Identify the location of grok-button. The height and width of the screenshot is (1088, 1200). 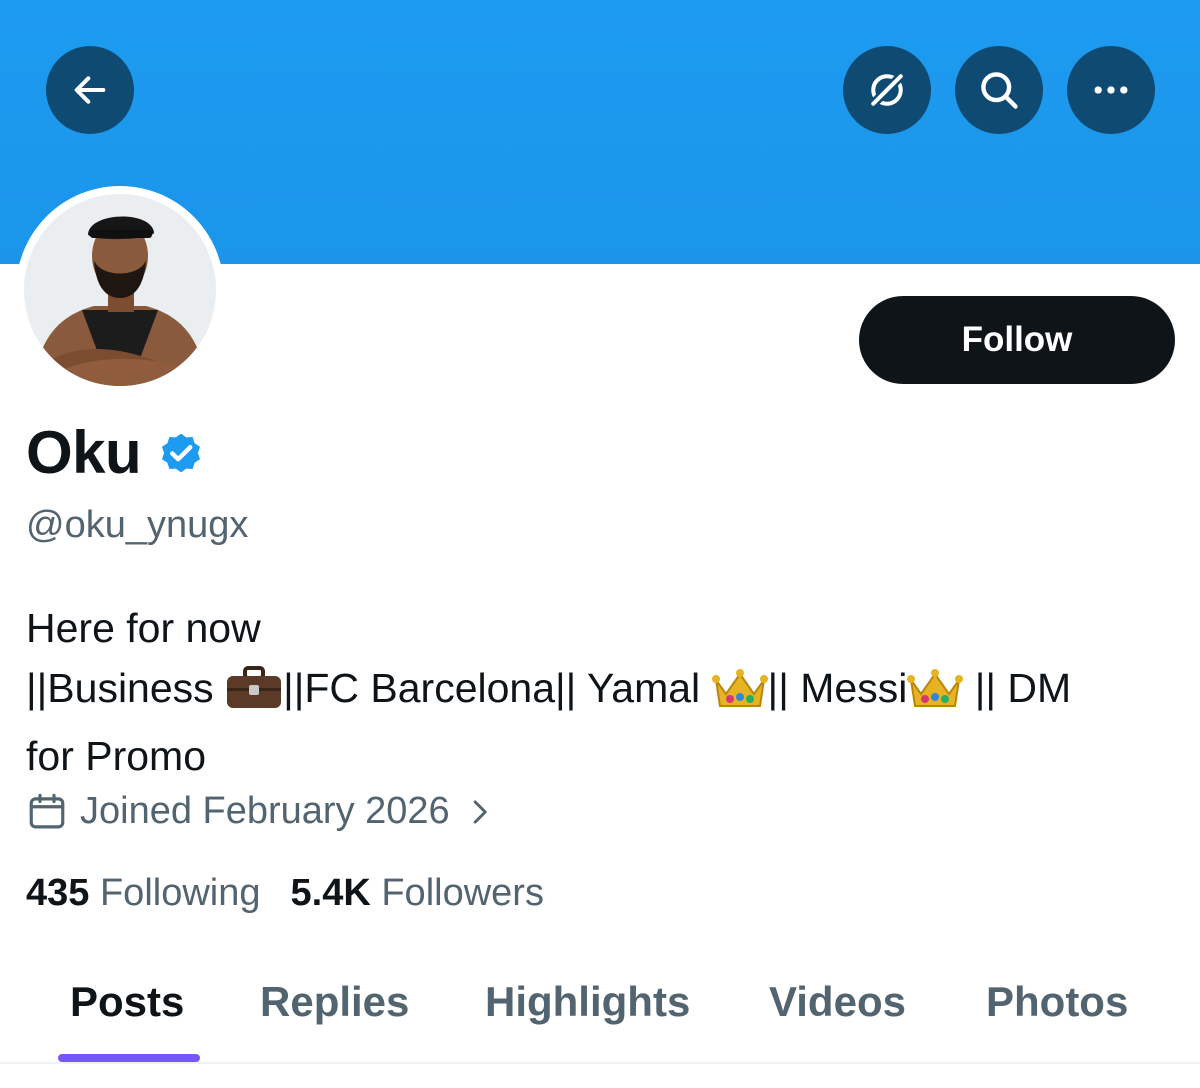
(887, 90).